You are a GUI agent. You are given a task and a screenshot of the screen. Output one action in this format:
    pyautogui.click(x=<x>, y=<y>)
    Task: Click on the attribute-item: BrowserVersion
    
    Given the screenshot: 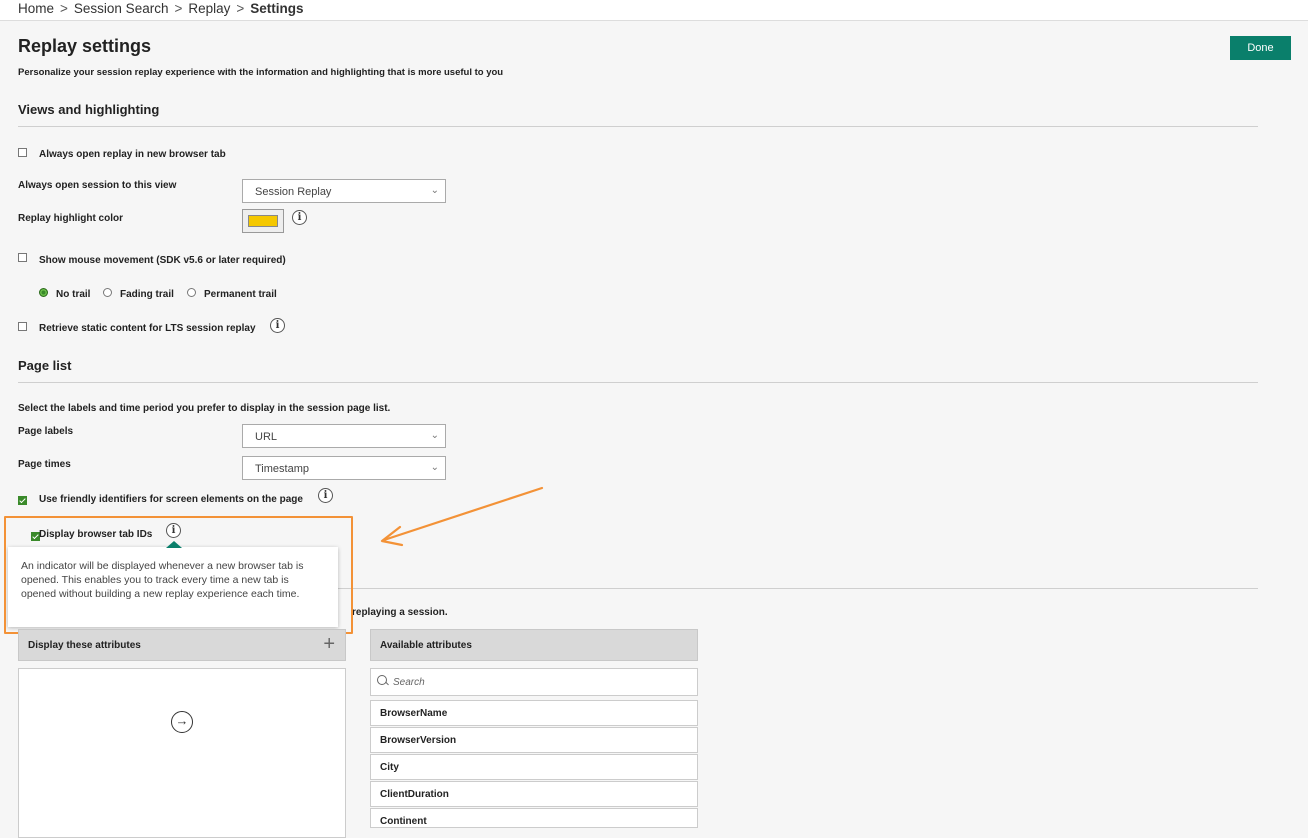 What is the action you would take?
    pyautogui.click(x=534, y=740)
    